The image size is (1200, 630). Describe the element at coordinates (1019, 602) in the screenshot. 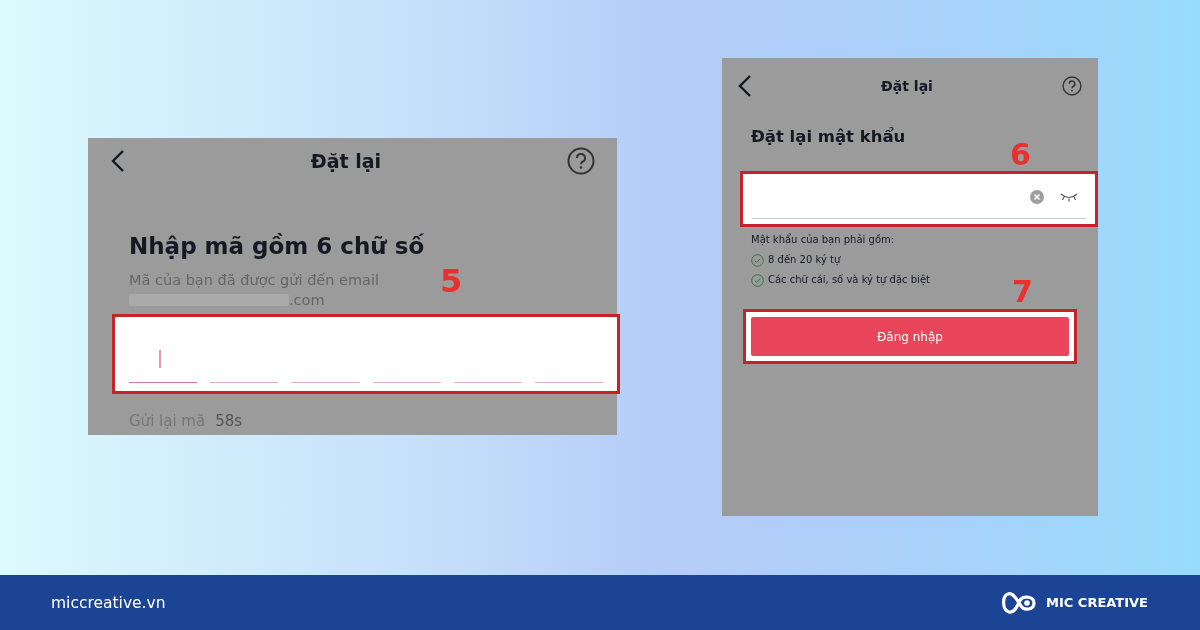

I see `logo-icon` at that location.